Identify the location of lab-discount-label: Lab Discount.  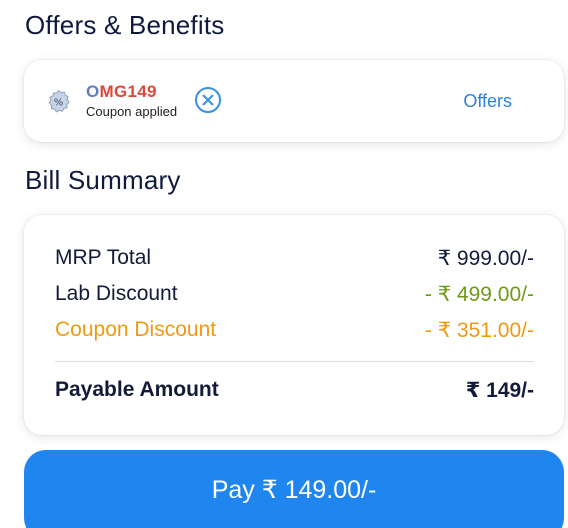
(116, 293).